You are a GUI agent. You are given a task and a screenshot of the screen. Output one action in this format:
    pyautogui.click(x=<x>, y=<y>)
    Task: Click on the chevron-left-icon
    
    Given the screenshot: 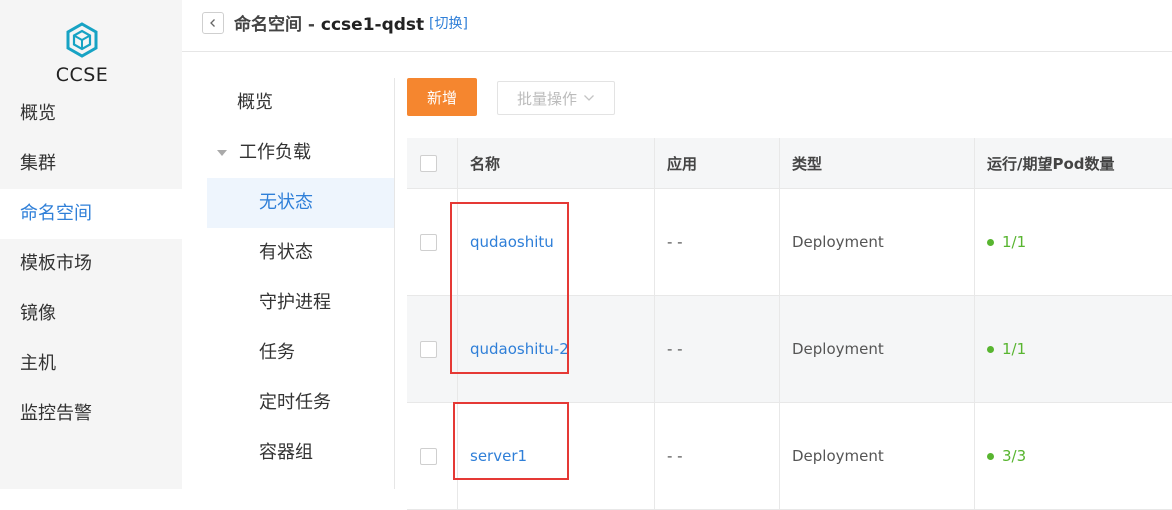 What is the action you would take?
    pyautogui.click(x=212, y=23)
    